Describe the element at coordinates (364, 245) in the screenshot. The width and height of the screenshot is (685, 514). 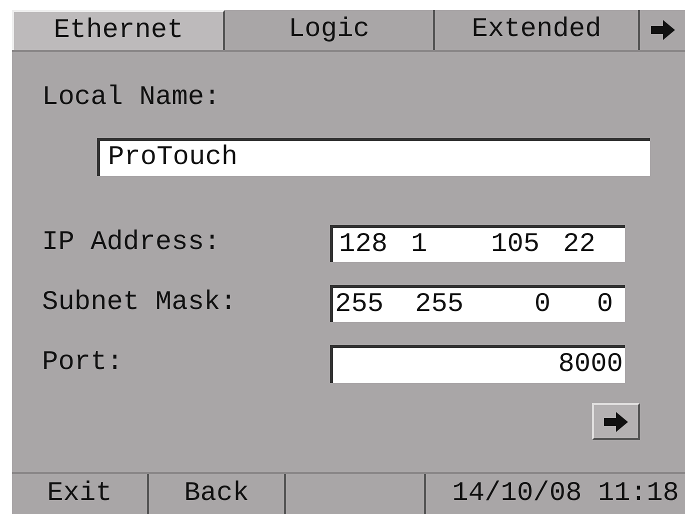
I see `octet-value: 128` at that location.